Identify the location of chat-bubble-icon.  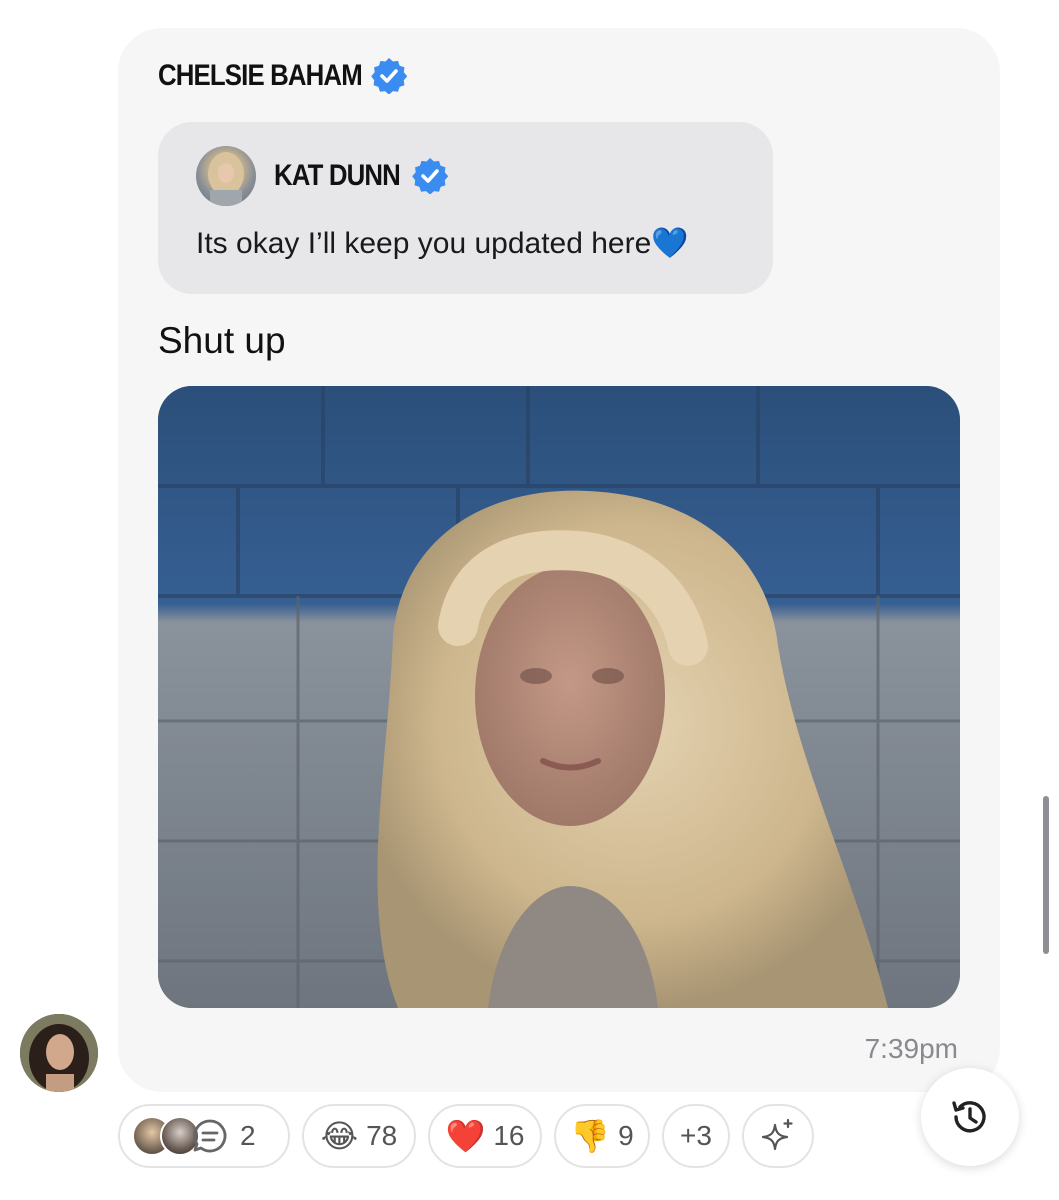
(210, 1136).